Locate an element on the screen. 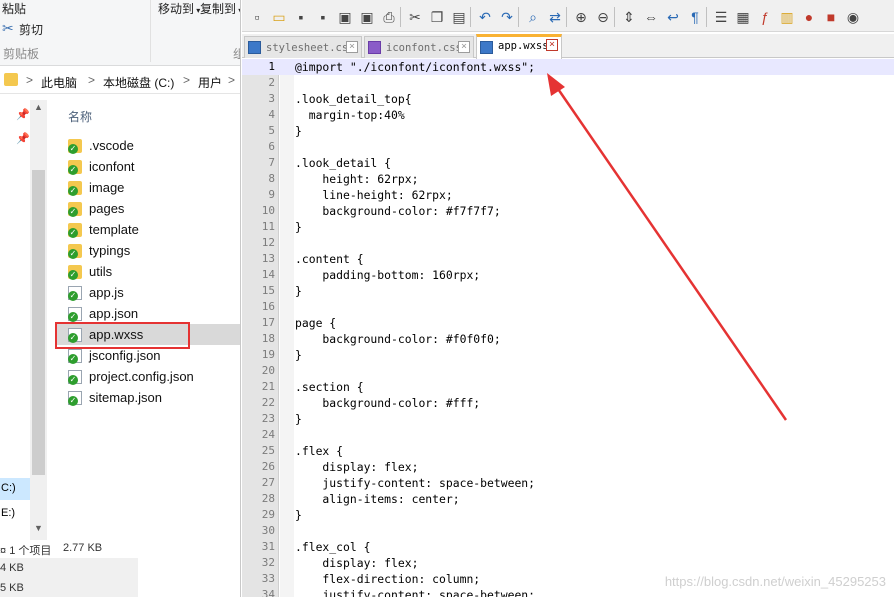 Image resolution: width=894 pixels, height=597 pixels. file-list-item: ✓ typings is located at coordinates (147, 250).